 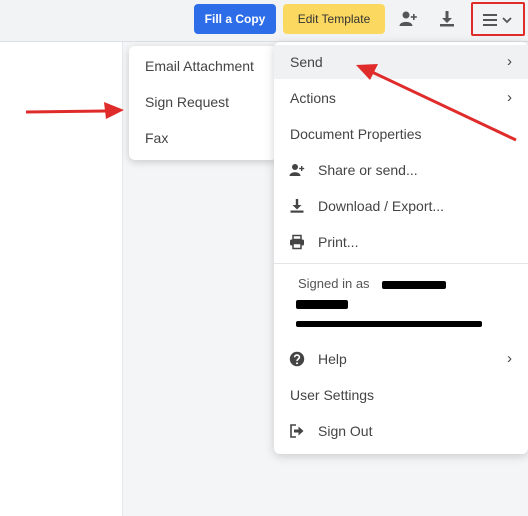 I want to click on annotation-arrows, so click(x=271, y=103).